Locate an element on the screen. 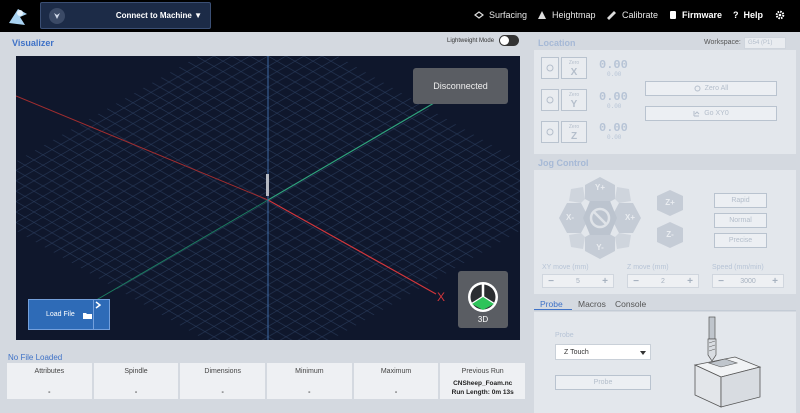  go-xy0-button: Go XY0 is located at coordinates (711, 113).